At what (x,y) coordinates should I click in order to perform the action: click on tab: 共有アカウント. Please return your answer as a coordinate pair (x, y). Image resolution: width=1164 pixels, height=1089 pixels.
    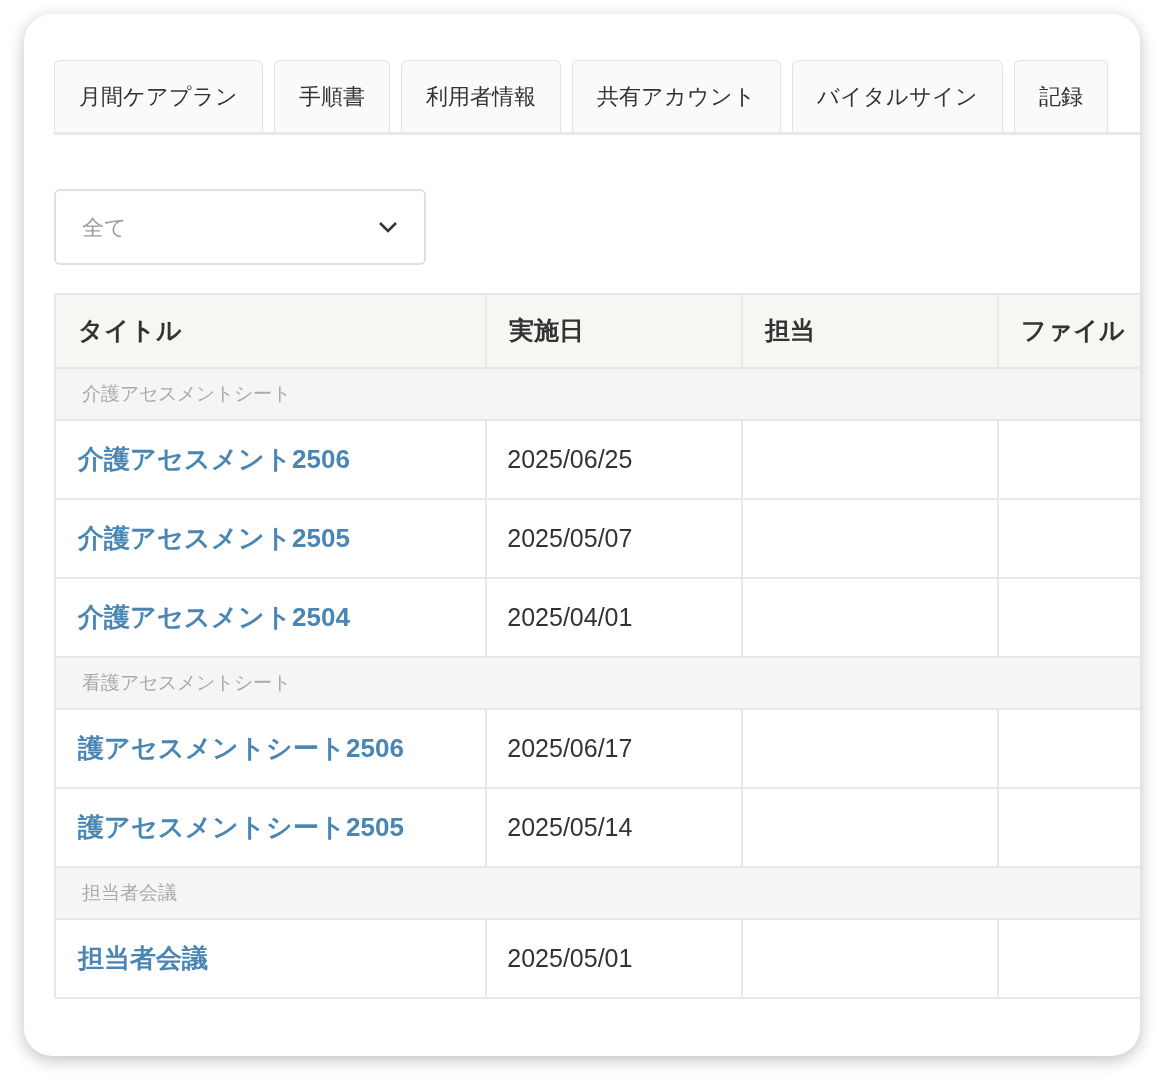
    Looking at the image, I should click on (676, 96).